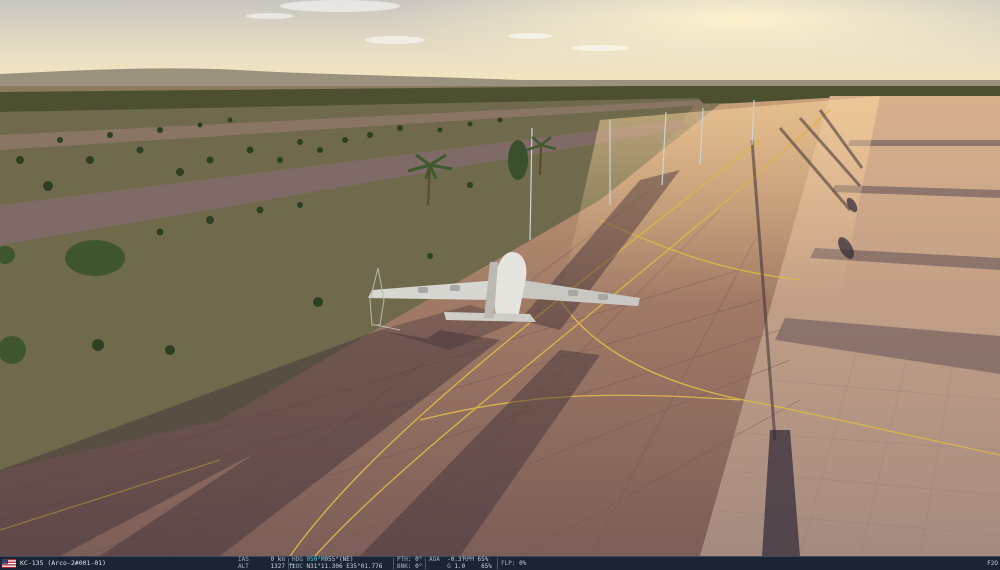  Describe the element at coordinates (506, 563) in the screenshot. I see `flp-label: FLP` at that location.